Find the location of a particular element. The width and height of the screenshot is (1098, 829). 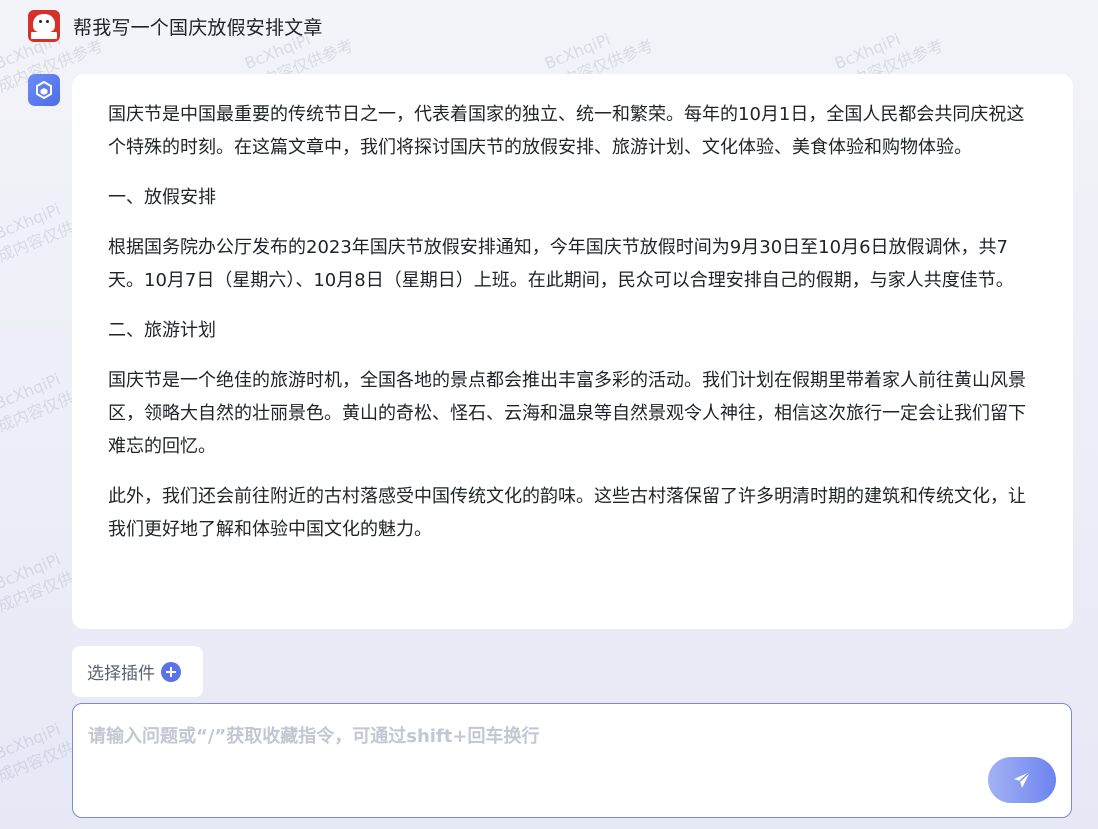

user-message-row: 帮我写一个国庆放假安排文章 is located at coordinates (175, 26).